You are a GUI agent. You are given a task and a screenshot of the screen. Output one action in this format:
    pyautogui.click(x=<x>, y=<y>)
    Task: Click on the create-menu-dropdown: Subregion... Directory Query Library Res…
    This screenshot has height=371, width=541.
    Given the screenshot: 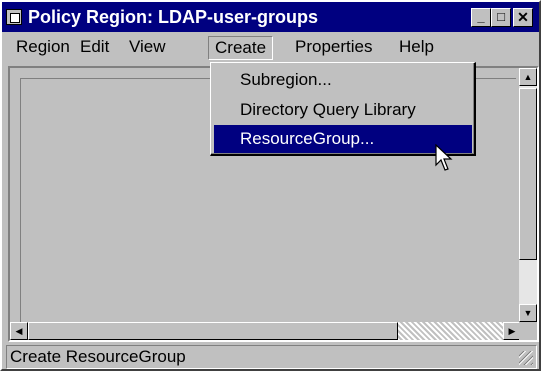 What is the action you would take?
    pyautogui.click(x=343, y=109)
    